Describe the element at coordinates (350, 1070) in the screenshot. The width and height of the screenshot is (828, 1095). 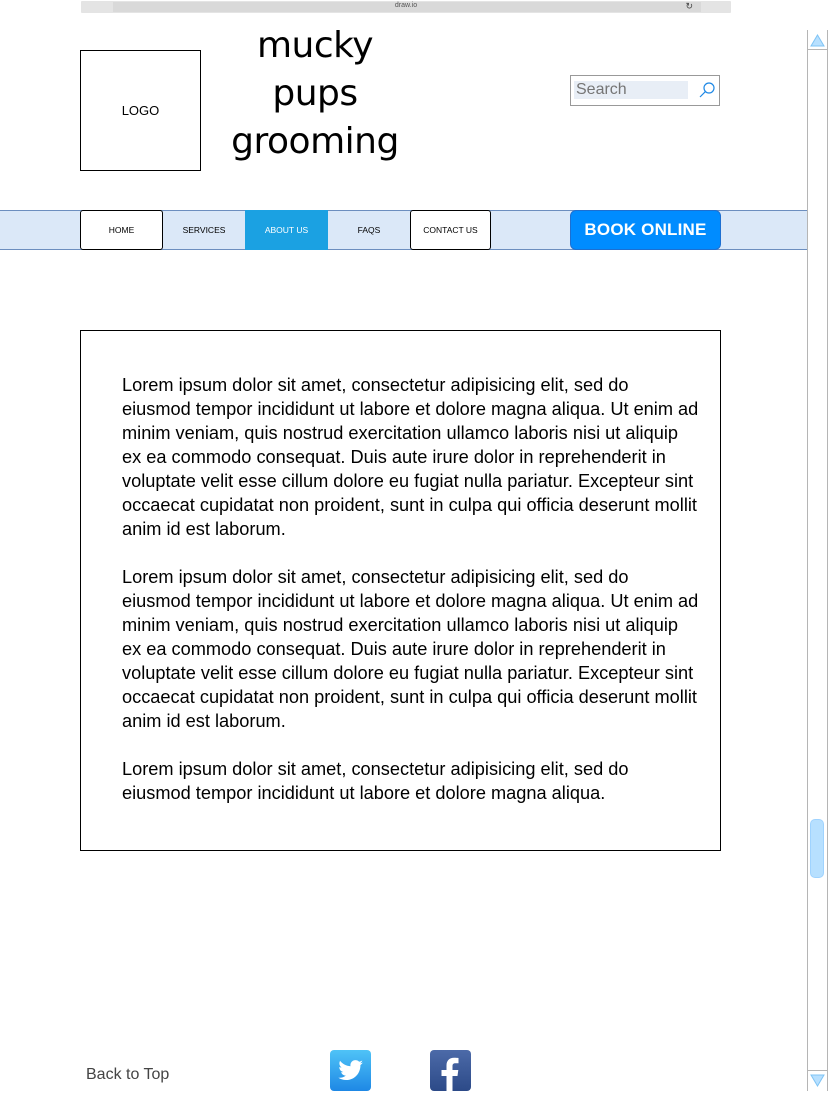
I see `twitter-icon` at that location.